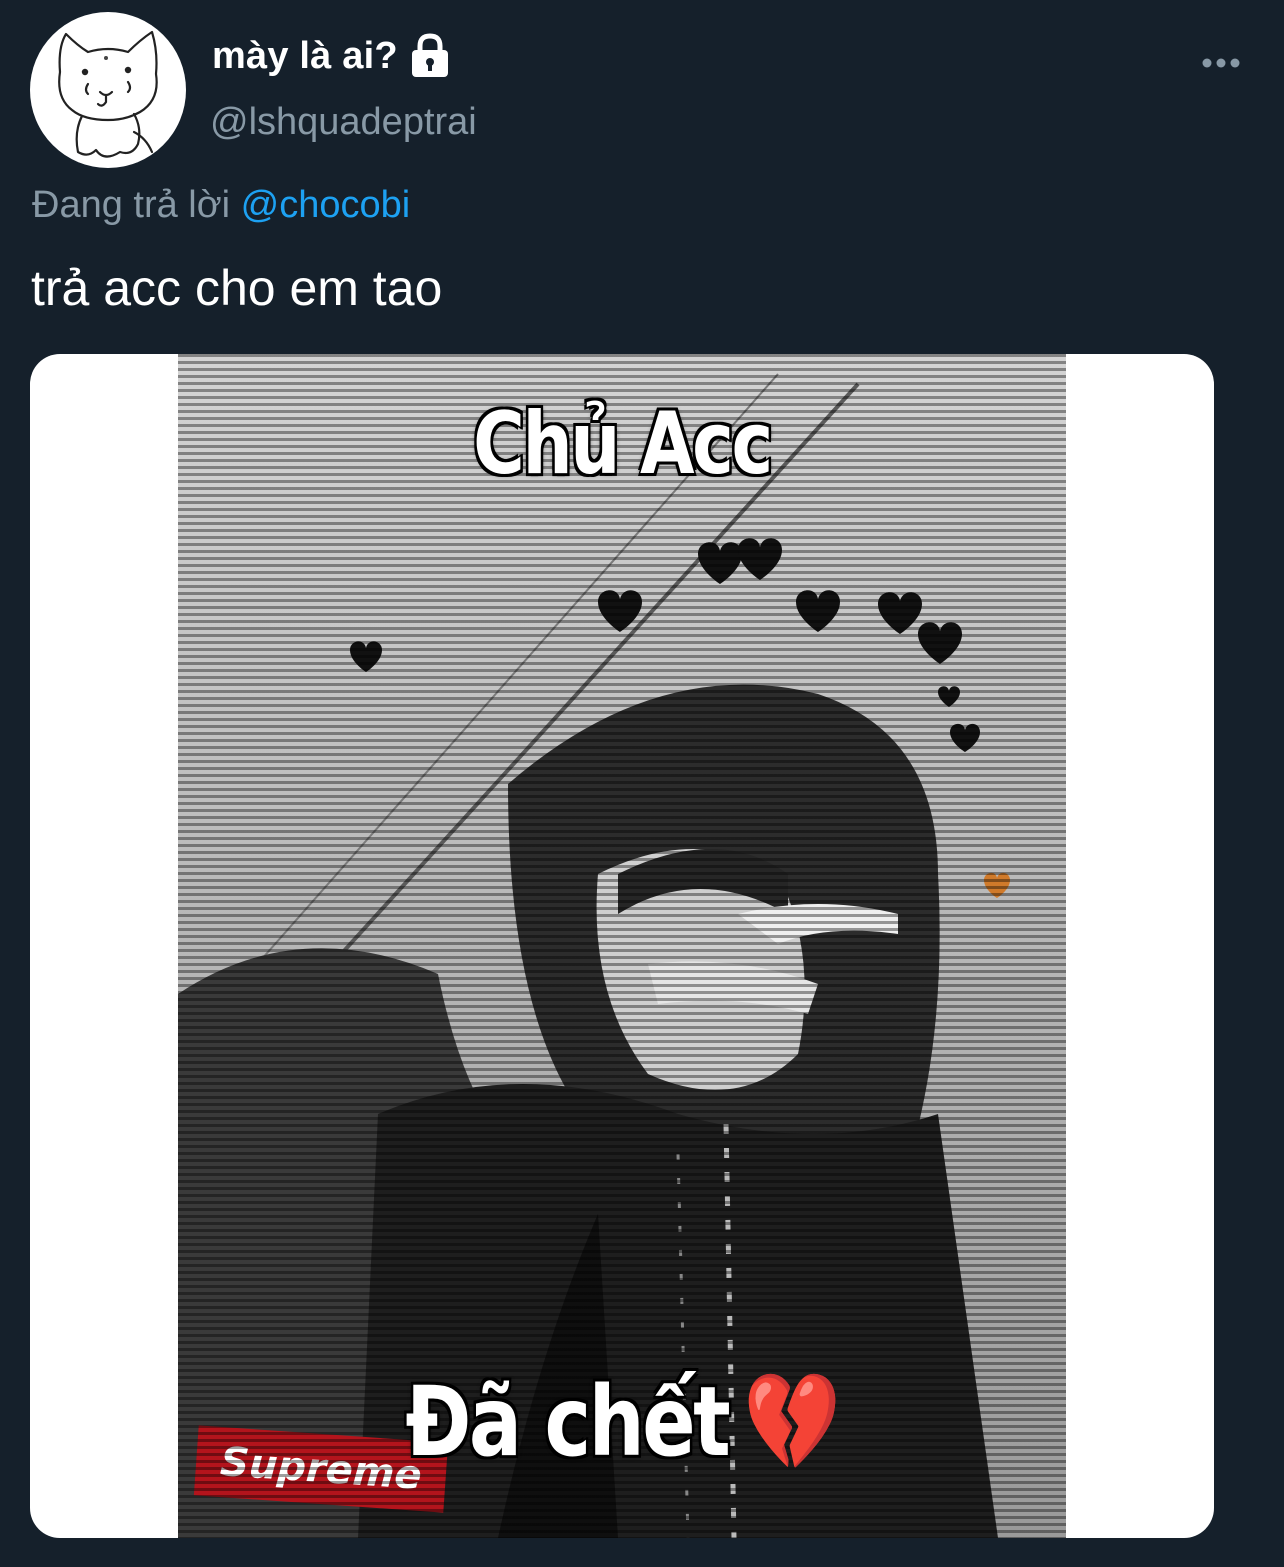 Image resolution: width=1284 pixels, height=1567 pixels. Describe the element at coordinates (343, 122) in the screenshot. I see `author-handle: @lshquadeptrai` at that location.